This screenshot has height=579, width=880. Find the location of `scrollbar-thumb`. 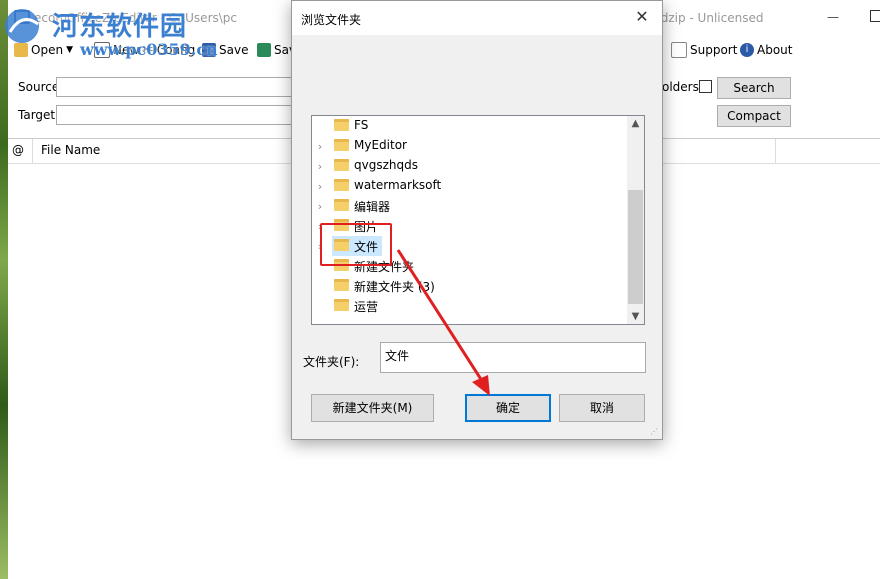

scrollbar-thumb is located at coordinates (635, 247).